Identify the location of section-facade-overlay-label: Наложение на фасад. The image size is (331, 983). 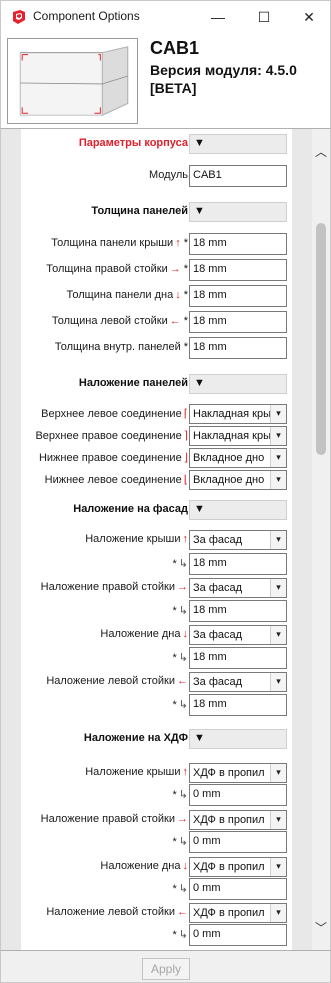
(130, 509).